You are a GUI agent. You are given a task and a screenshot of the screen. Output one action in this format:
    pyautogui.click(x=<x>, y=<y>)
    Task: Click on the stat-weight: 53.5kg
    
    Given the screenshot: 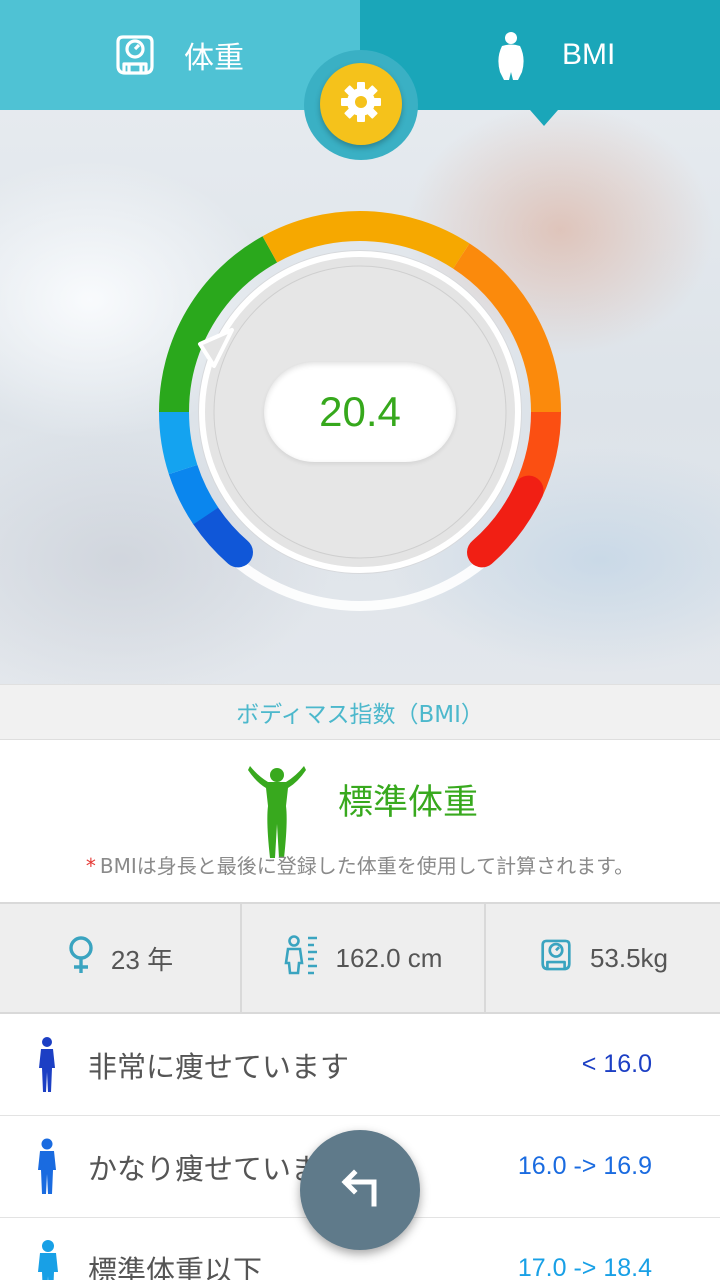 What is the action you would take?
    pyautogui.click(x=602, y=958)
    